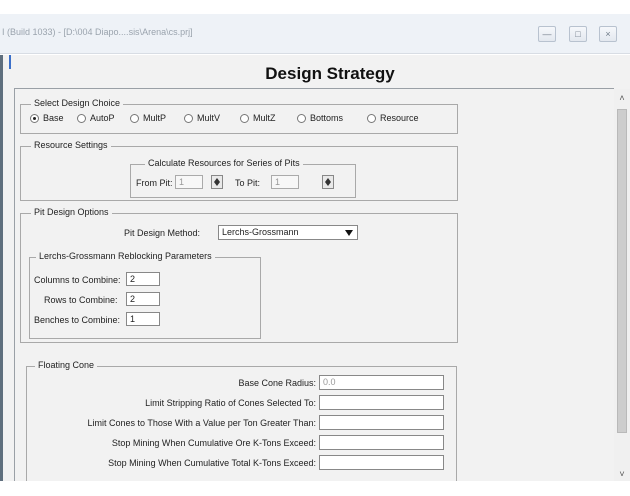 This screenshot has width=630, height=496. What do you see at coordinates (143, 299) in the screenshot?
I see `rows-input: 2` at bounding box center [143, 299].